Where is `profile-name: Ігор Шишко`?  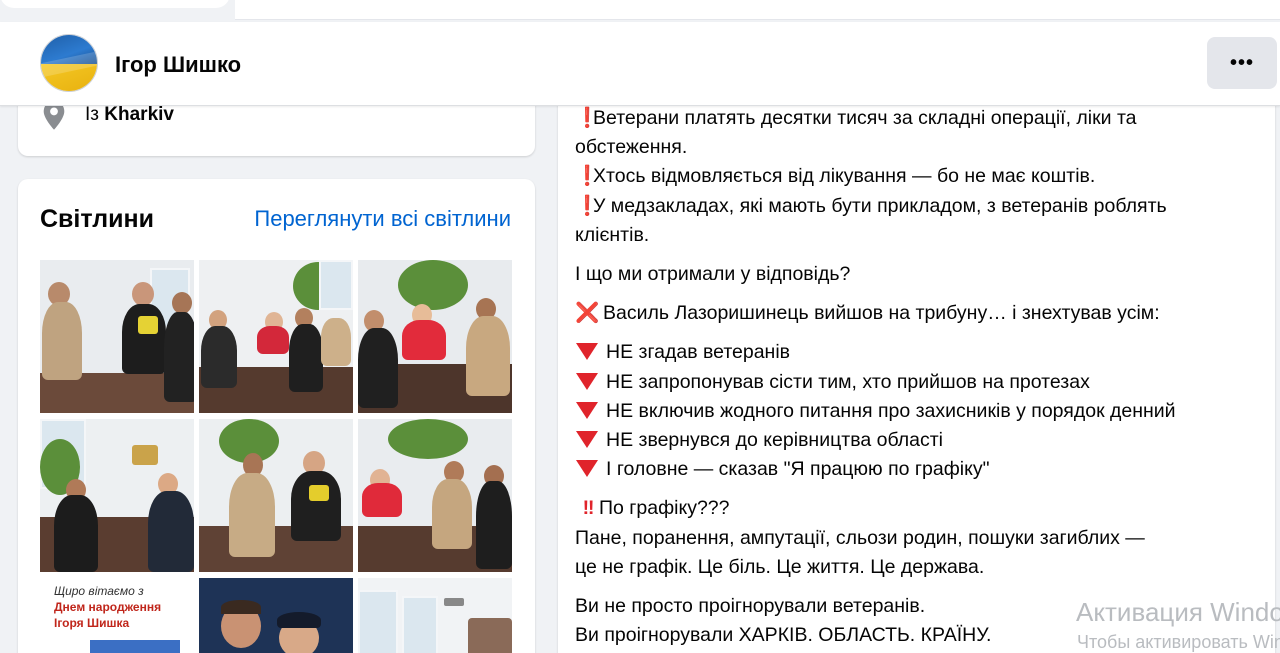 profile-name: Ігор Шишко is located at coordinates (178, 65).